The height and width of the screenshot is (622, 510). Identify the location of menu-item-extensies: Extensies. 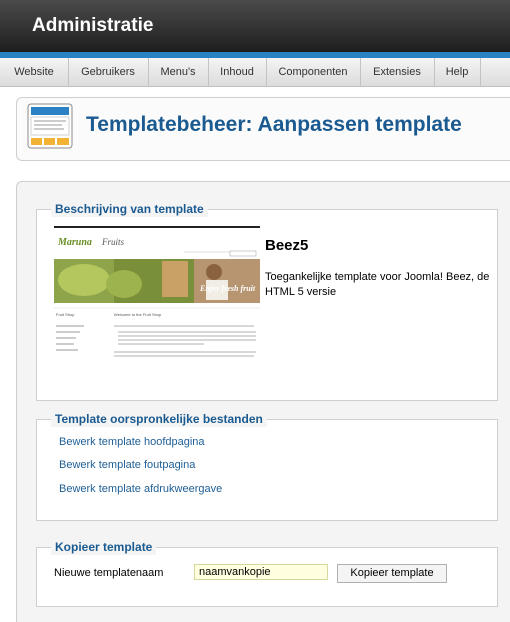
(397, 72).